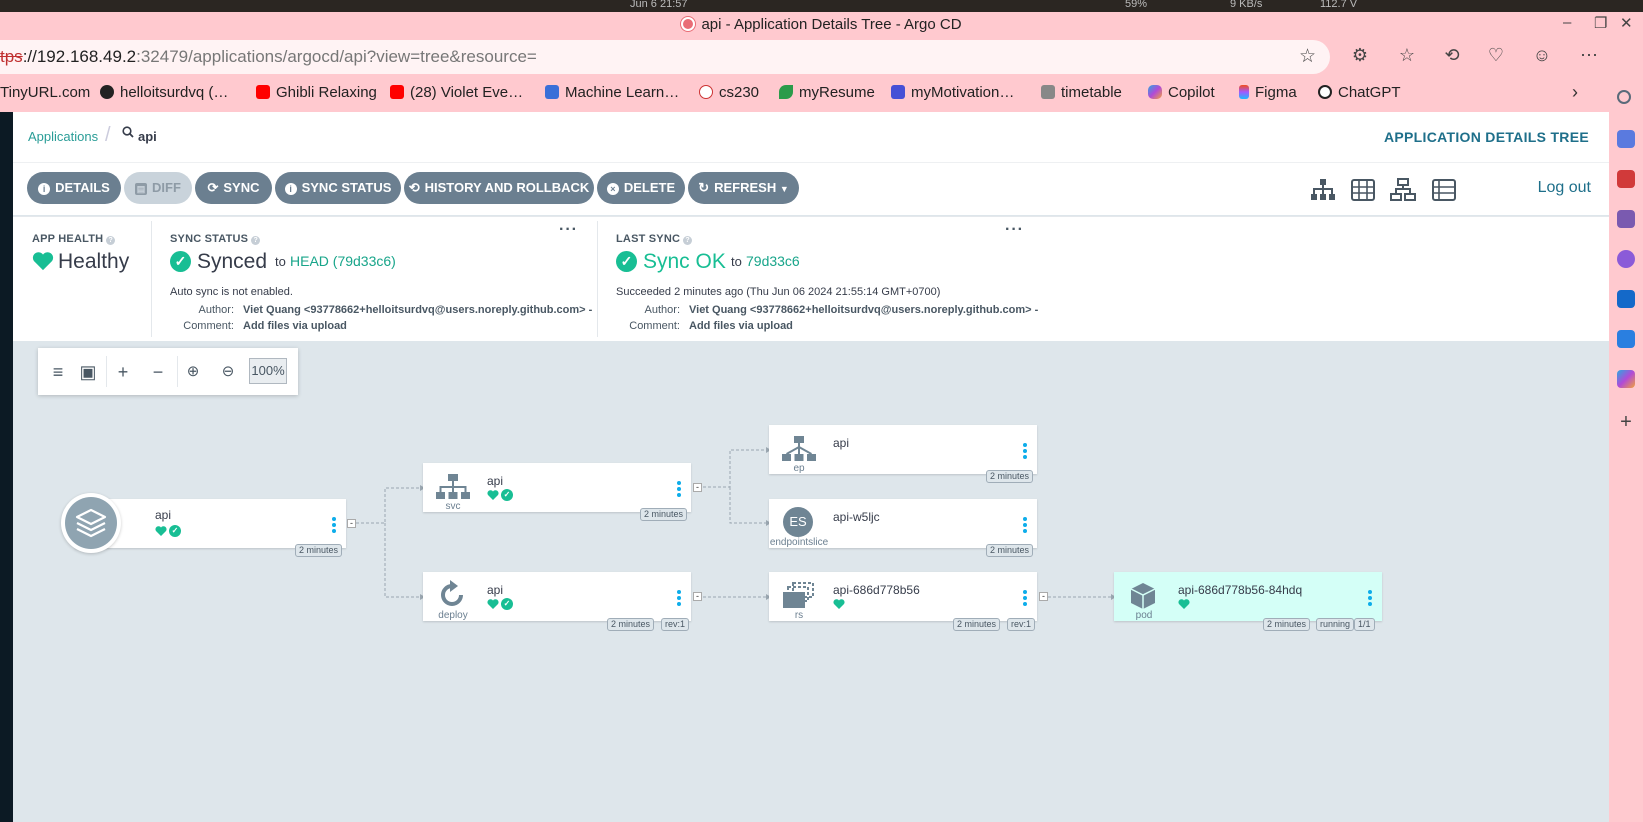 The image size is (1643, 822). I want to click on revision-tag: rev:1, so click(675, 624).